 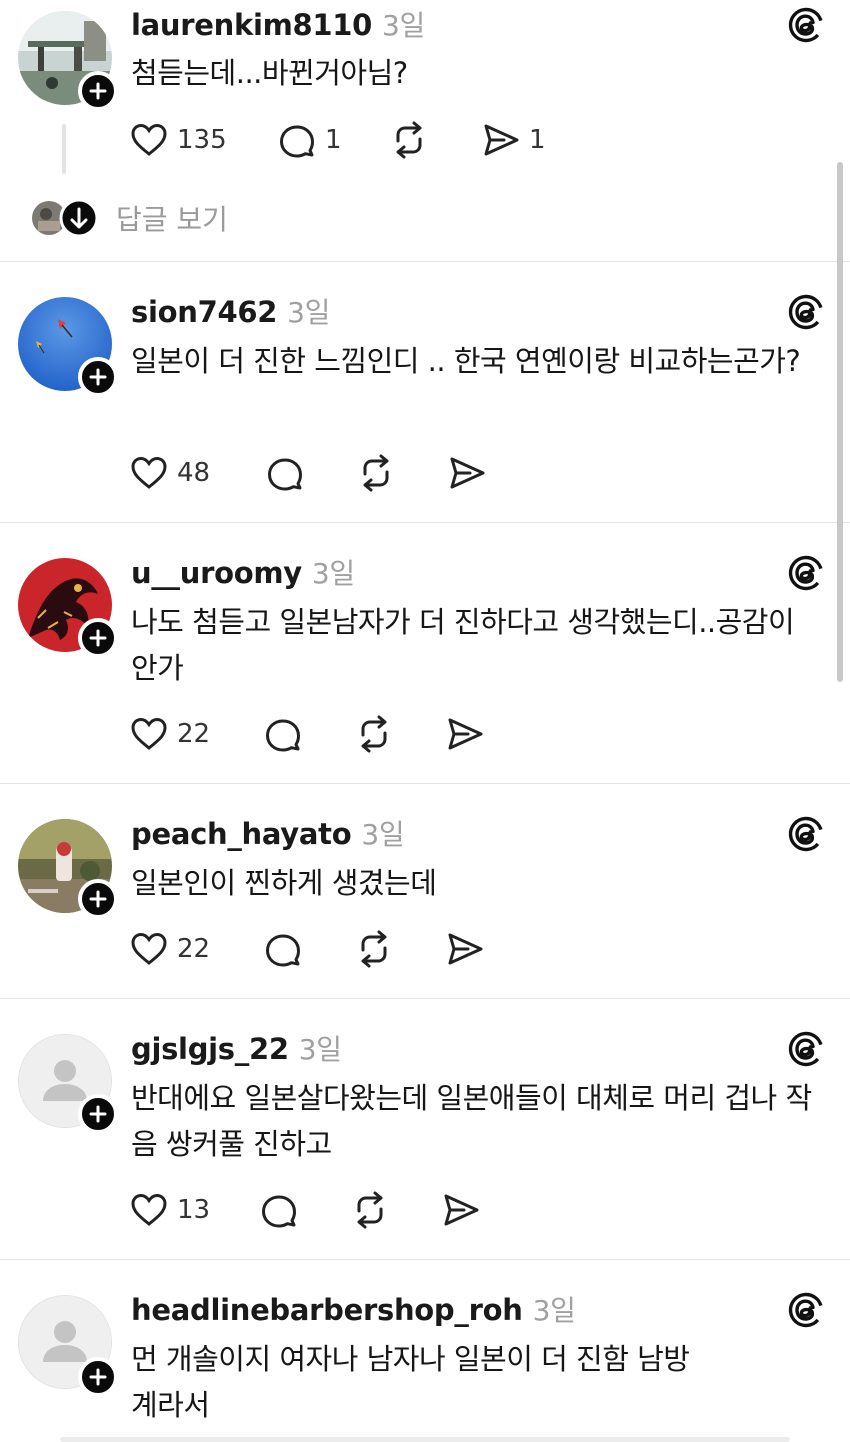 What do you see at coordinates (840, 422) in the screenshot?
I see `scrollbar` at bounding box center [840, 422].